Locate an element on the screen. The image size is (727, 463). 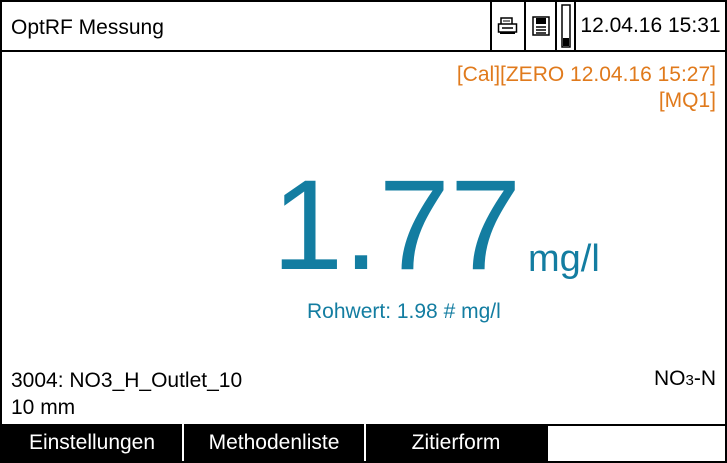
method-name: 3004: NO3_H_Outlet_10 is located at coordinates (127, 380).